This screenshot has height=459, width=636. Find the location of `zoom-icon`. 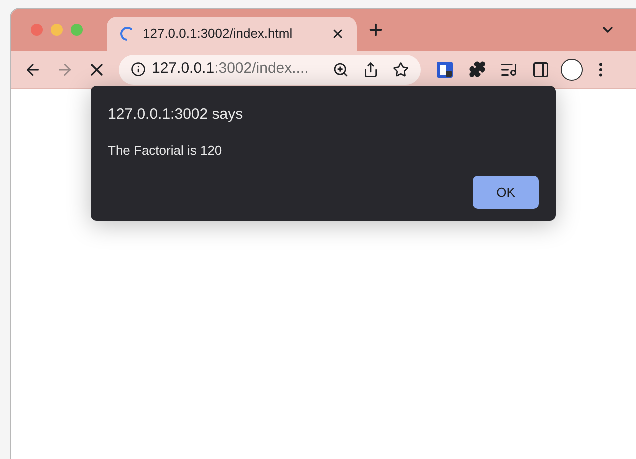

zoom-icon is located at coordinates (341, 70).